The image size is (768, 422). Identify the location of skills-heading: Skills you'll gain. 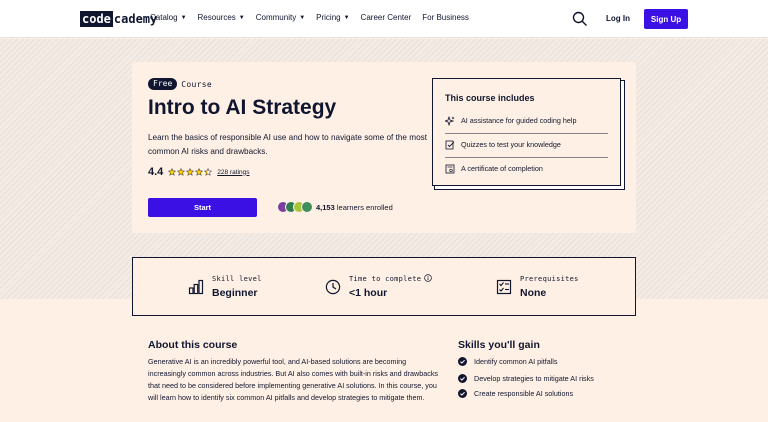
(499, 345).